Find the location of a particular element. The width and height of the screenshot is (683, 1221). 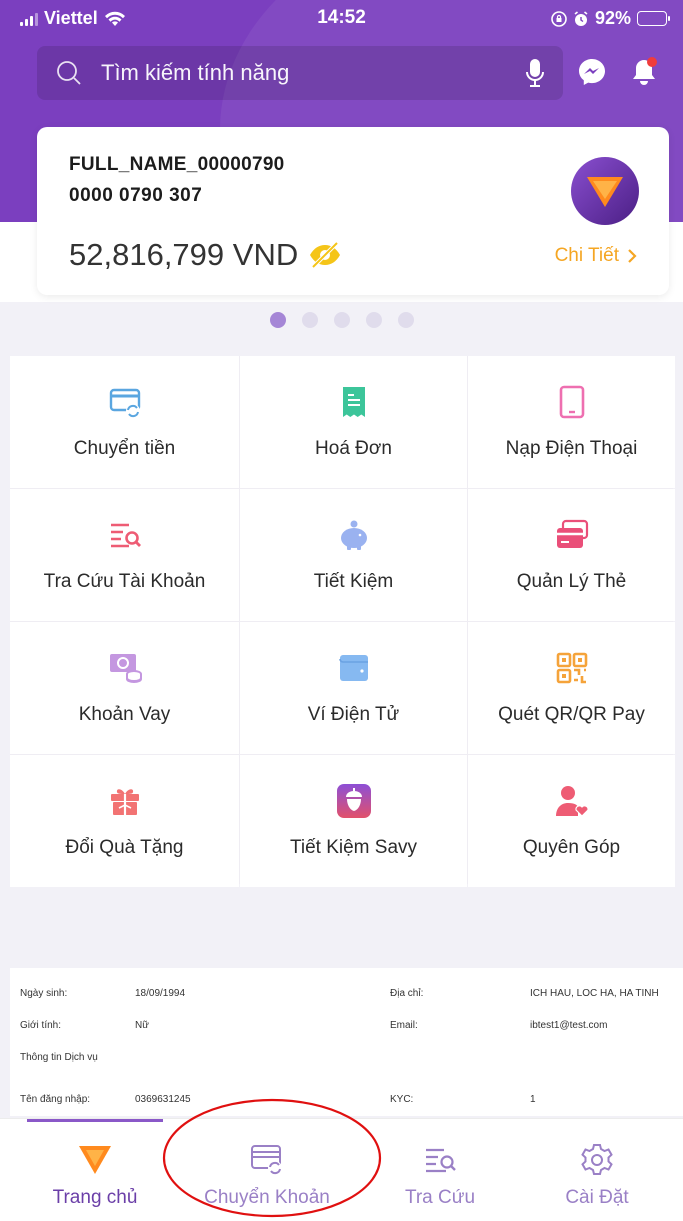

bottom-tab-bar: Trang chủ Chuyển Khoản Tra Cứu Cài Đặt is located at coordinates (341, 1169).